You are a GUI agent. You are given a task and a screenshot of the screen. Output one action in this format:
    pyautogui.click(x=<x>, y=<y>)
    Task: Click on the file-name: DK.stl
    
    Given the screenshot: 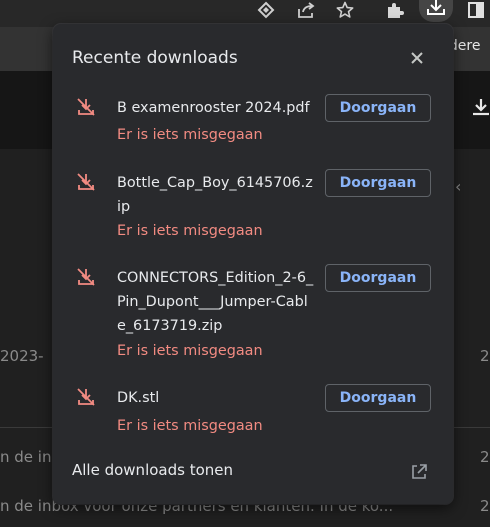 What is the action you would take?
    pyautogui.click(x=216, y=398)
    